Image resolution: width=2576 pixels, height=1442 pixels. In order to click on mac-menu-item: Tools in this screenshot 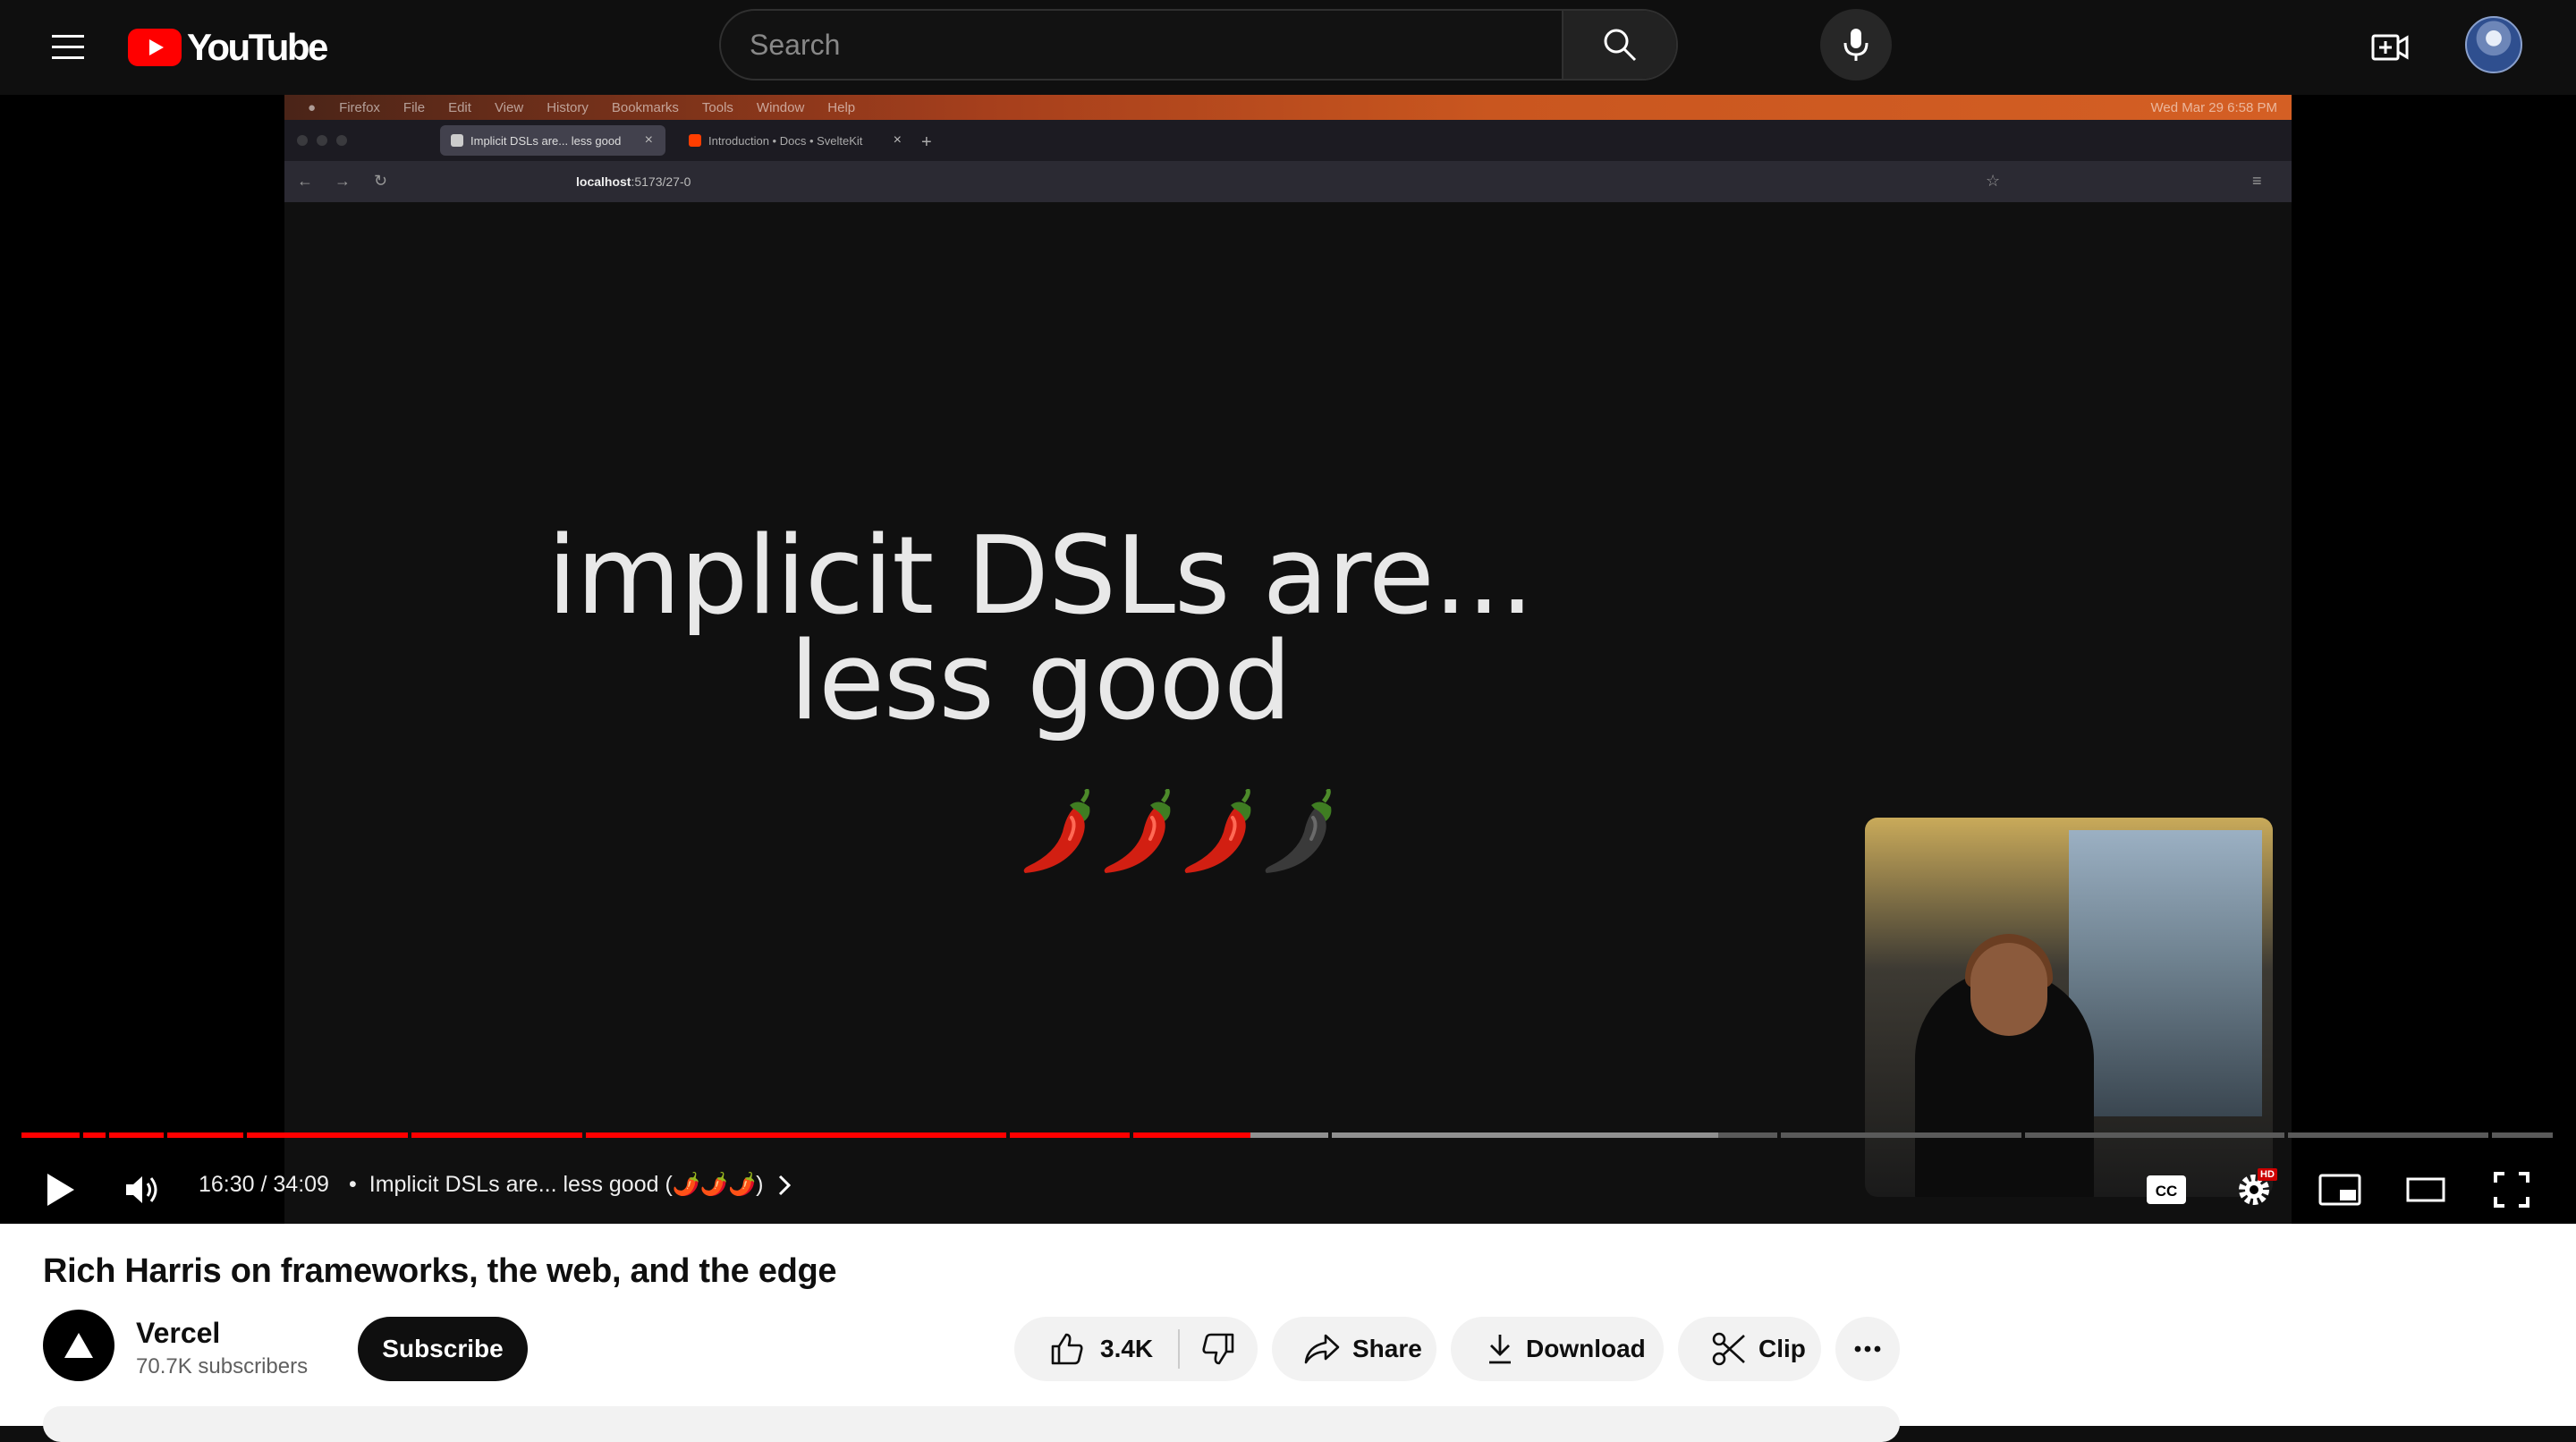, I will do `click(717, 107)`.